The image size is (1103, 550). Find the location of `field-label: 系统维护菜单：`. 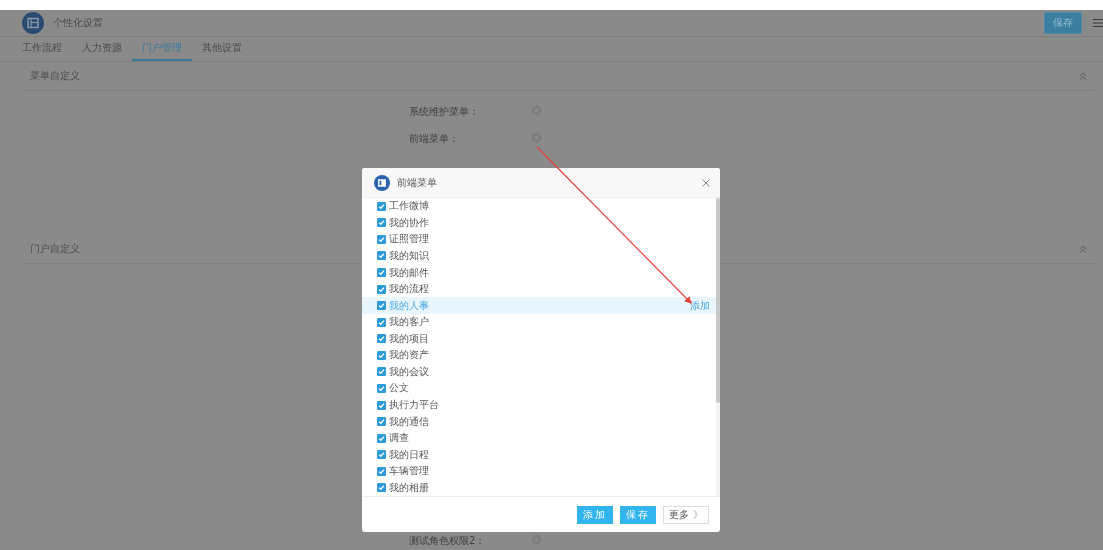

field-label: 系统维护菜单： is located at coordinates (444, 112).